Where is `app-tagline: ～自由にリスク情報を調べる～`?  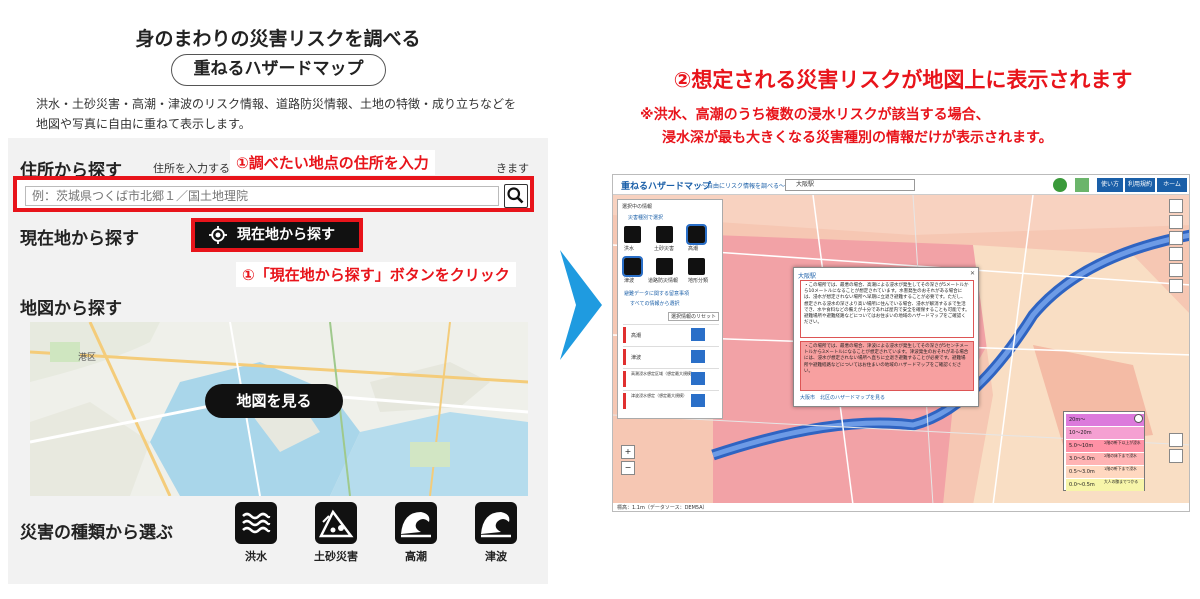
app-tagline: ～自由にリスク情報を調べる～ is located at coordinates (743, 186).